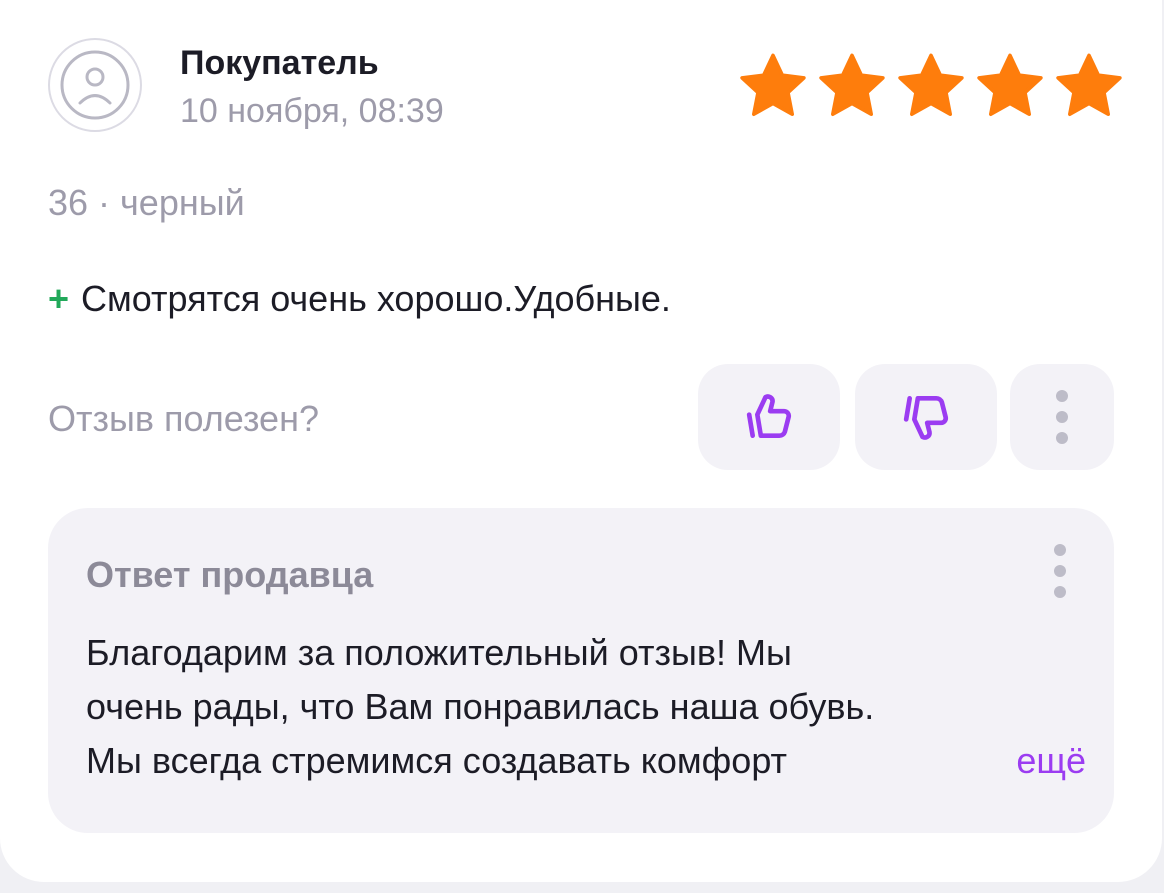  I want to click on thumbs-up-icon, so click(769, 416).